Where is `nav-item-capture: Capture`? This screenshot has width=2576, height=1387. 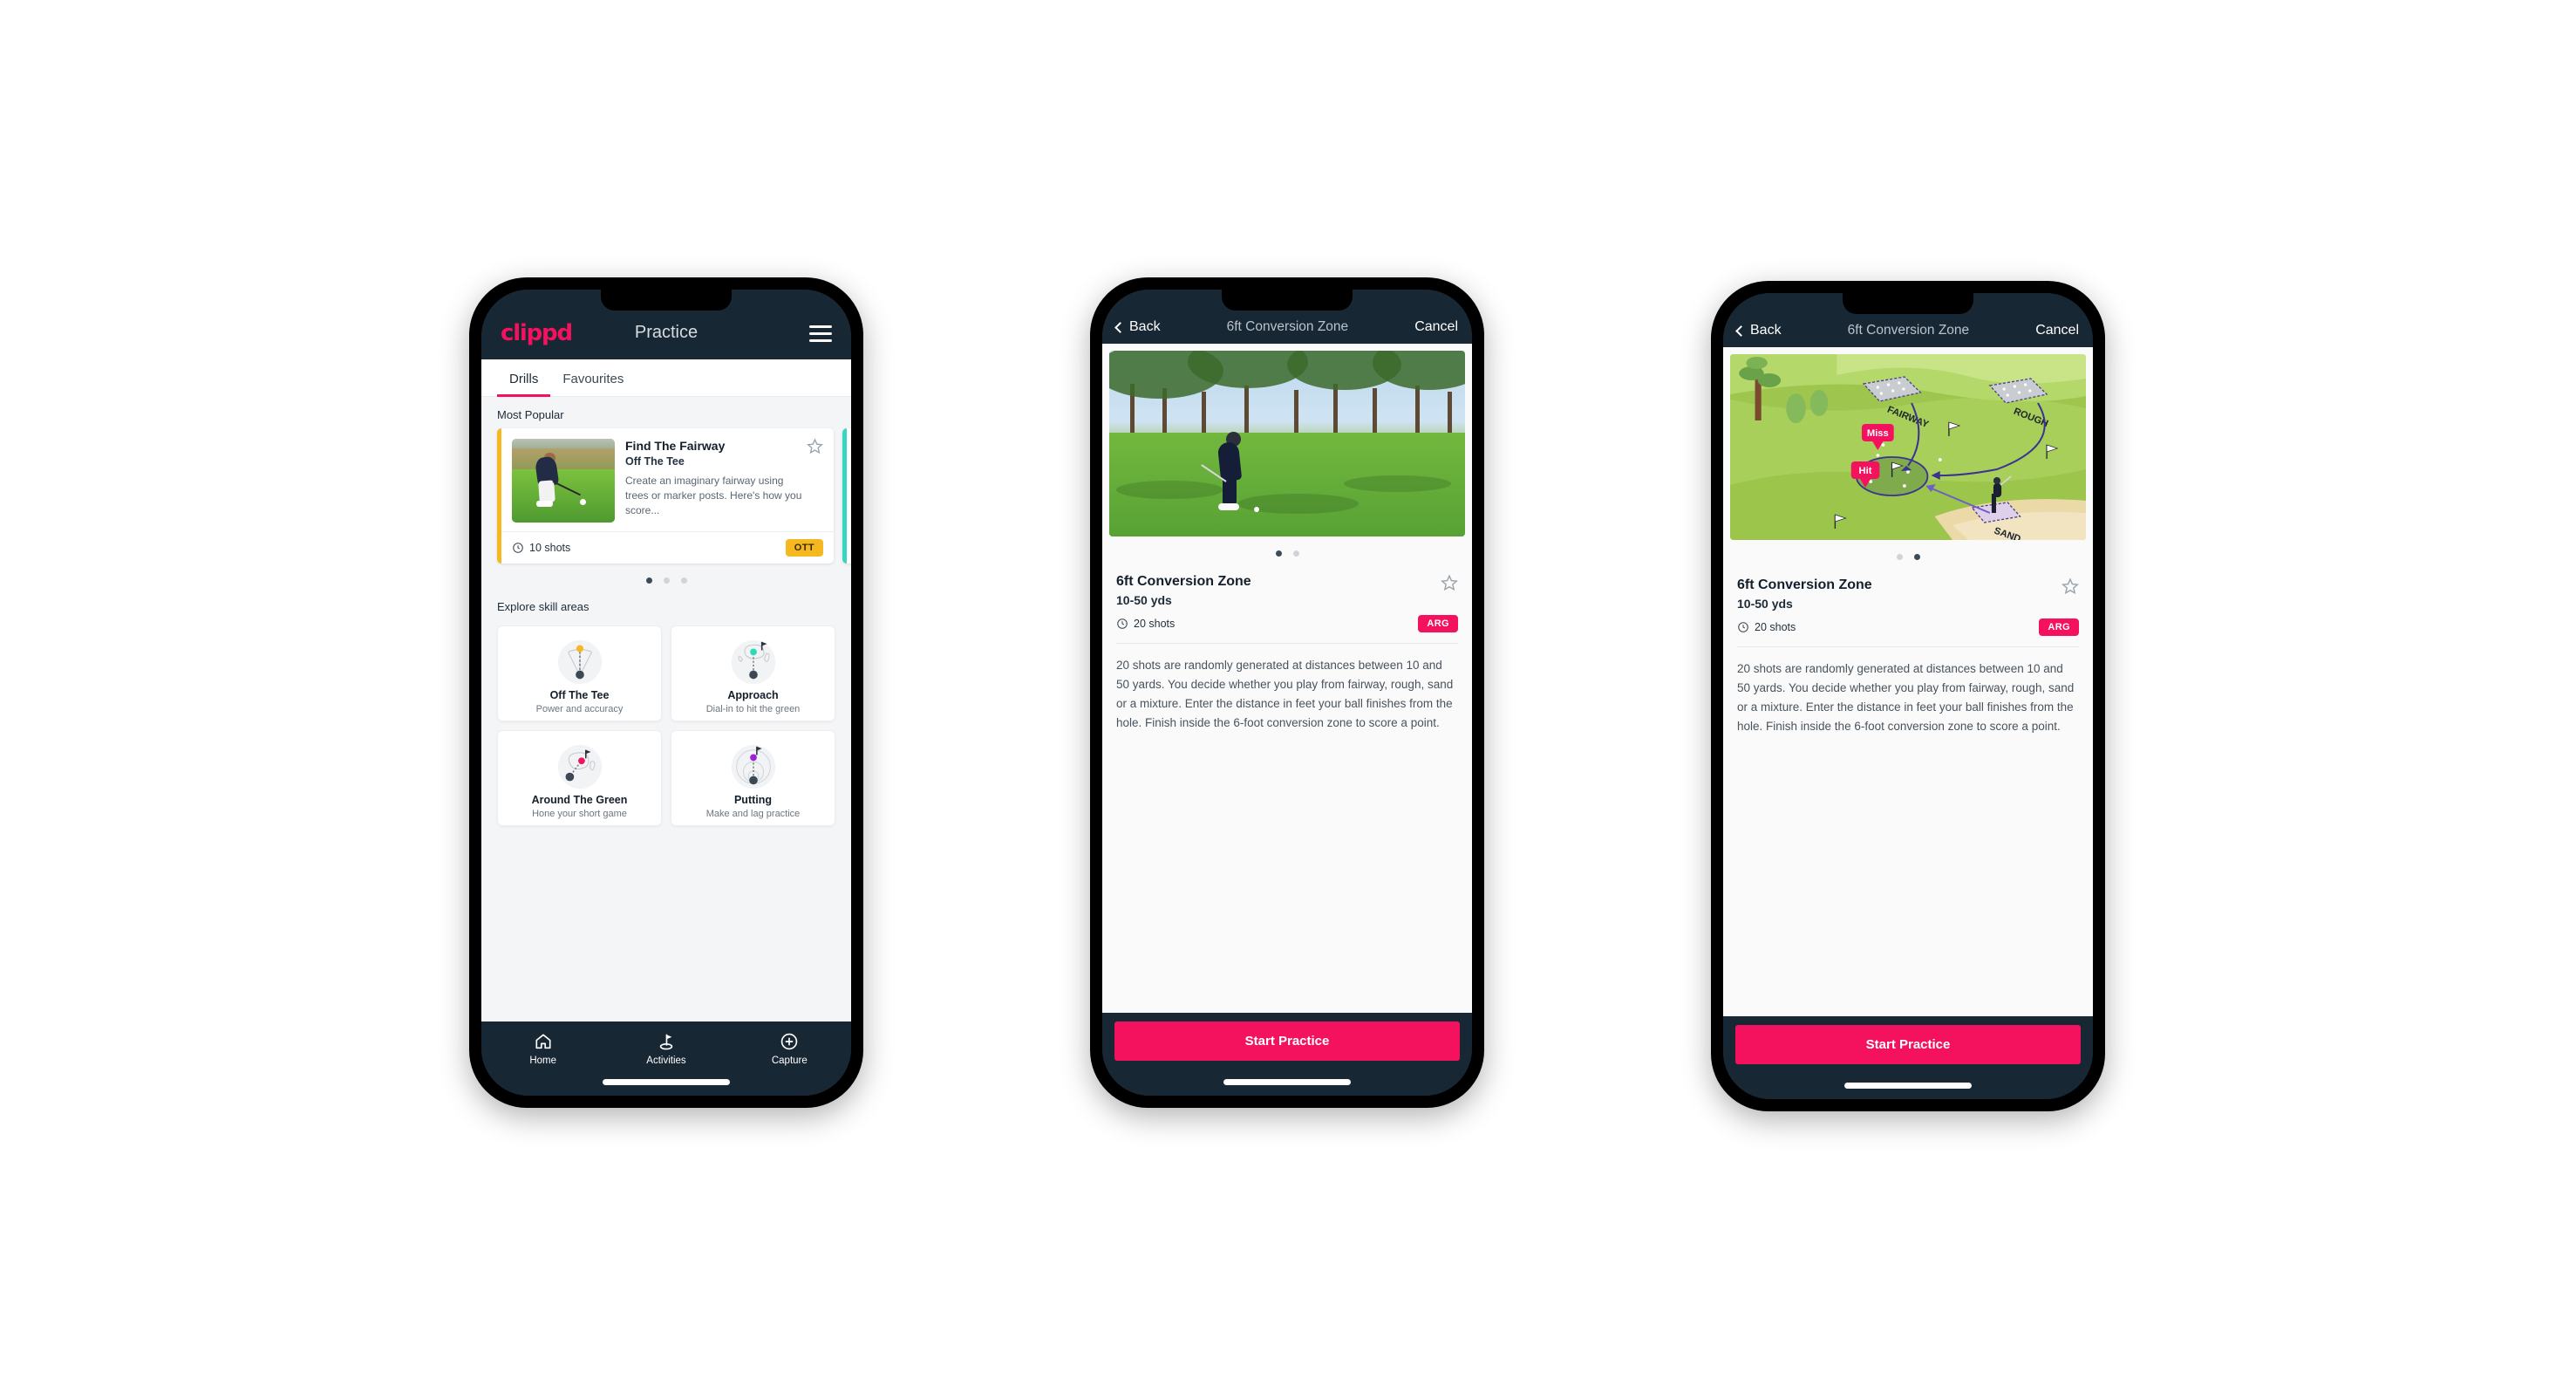
nav-item-capture: Capture is located at coordinates (790, 1049).